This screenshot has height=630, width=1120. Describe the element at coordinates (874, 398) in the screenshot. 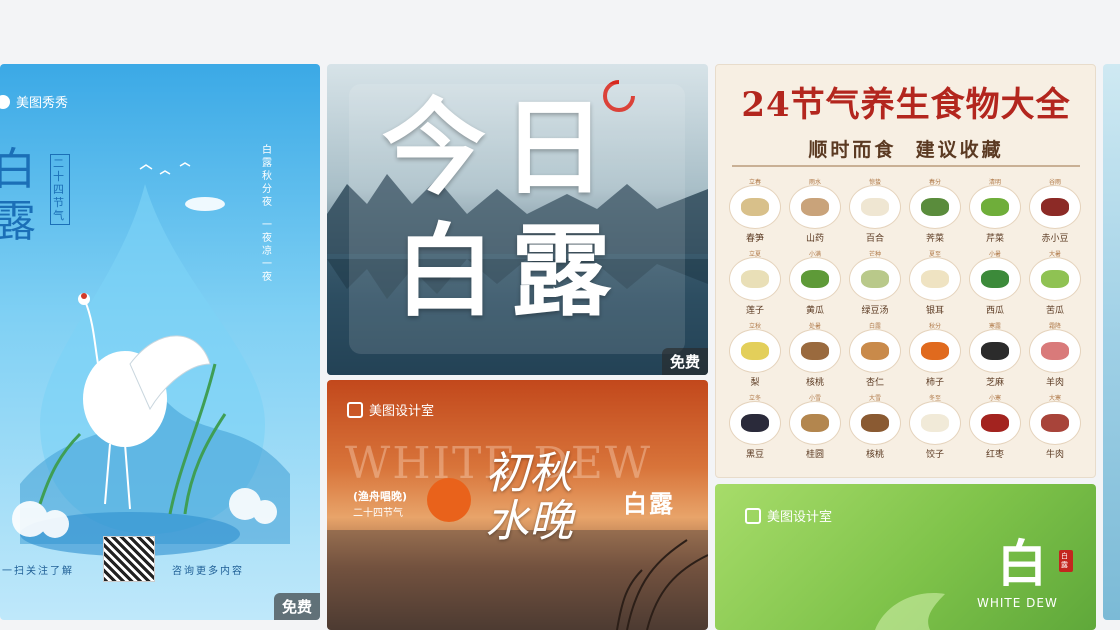

I see `food-term-label: 大雪` at that location.